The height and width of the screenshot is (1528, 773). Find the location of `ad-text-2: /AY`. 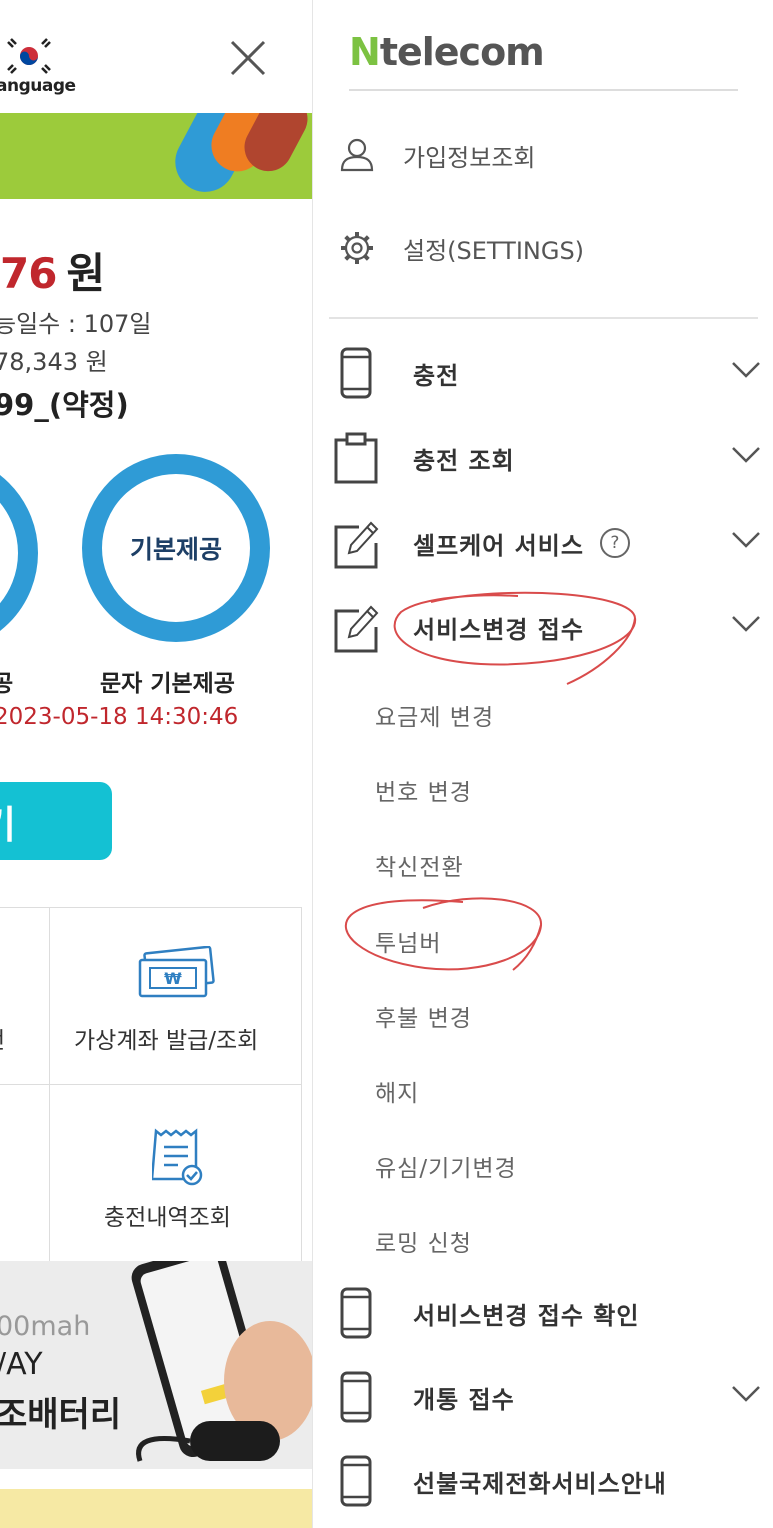

ad-text-2: /AY is located at coordinates (21, 1364).